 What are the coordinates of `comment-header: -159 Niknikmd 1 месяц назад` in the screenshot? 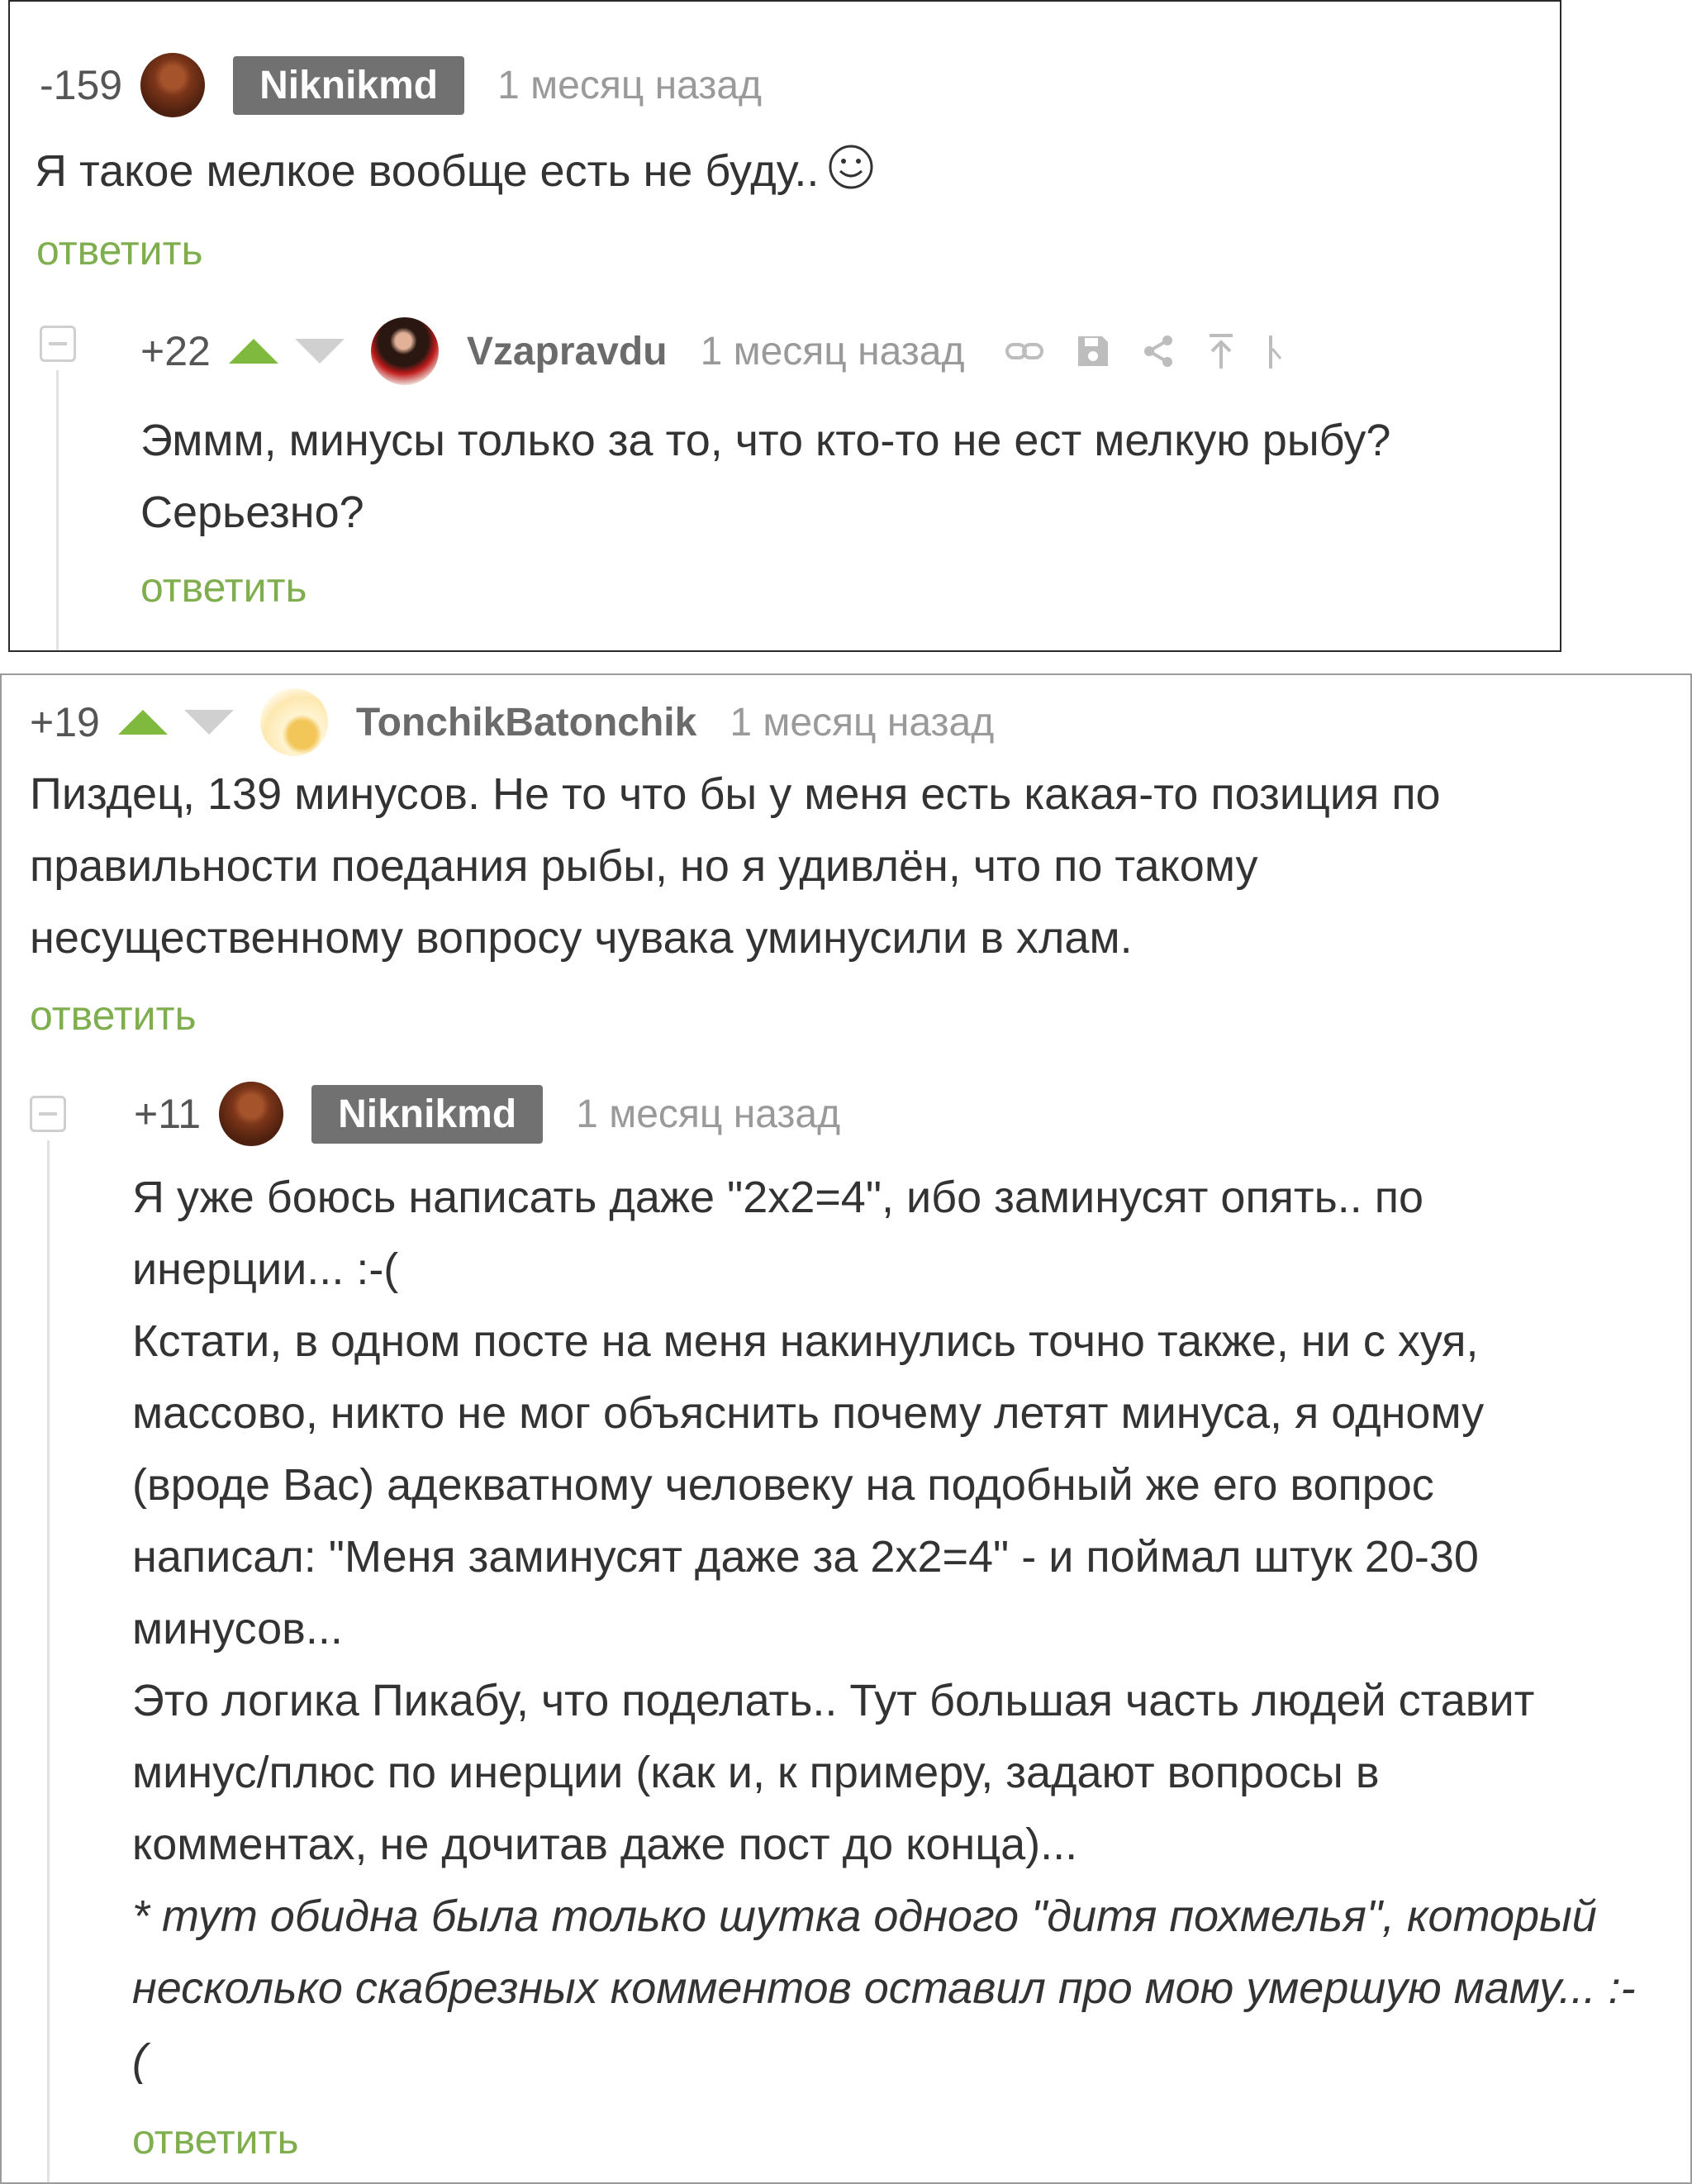 It's located at (420, 85).